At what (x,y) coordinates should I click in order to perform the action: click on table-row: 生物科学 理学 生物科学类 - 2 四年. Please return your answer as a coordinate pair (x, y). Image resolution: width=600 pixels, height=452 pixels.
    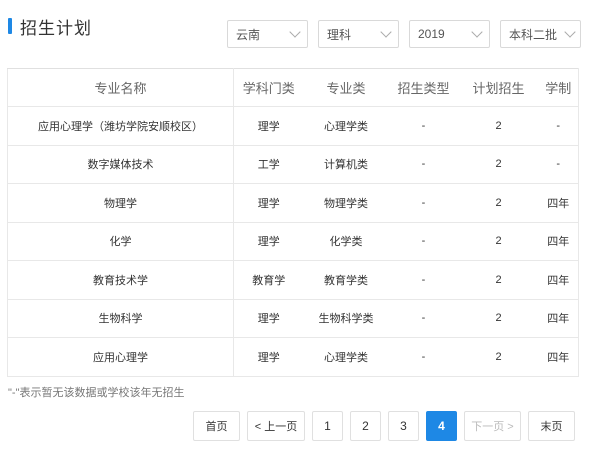
    Looking at the image, I should click on (293, 318).